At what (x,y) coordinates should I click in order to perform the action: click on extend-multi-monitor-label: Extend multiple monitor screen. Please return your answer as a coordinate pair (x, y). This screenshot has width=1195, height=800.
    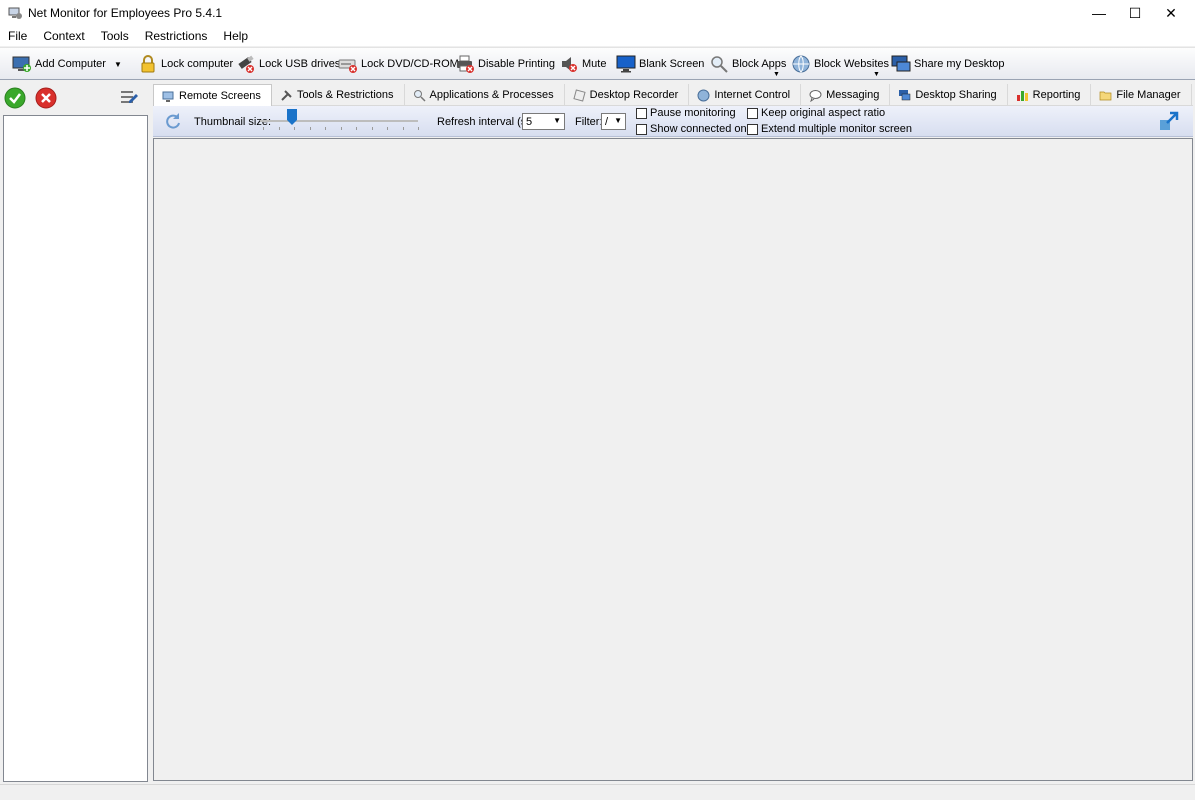
    Looking at the image, I should click on (837, 129).